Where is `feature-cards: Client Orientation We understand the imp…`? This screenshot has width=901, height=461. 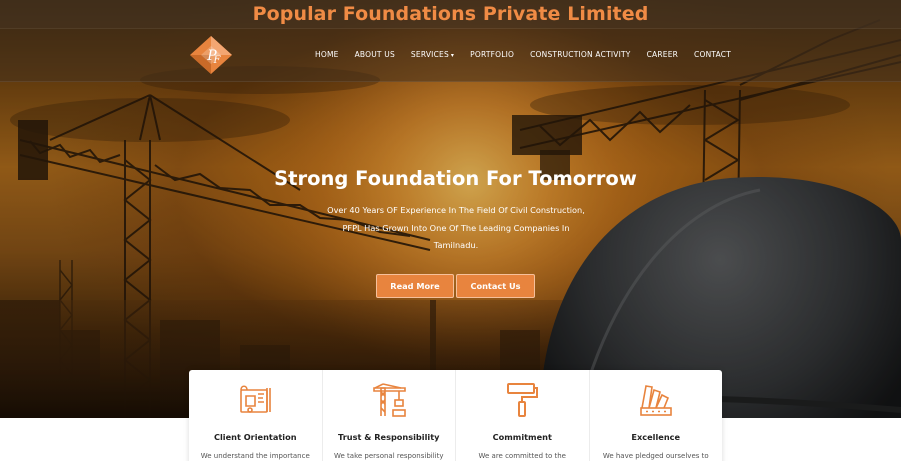 feature-cards: Client Orientation We understand the imp… is located at coordinates (455, 415).